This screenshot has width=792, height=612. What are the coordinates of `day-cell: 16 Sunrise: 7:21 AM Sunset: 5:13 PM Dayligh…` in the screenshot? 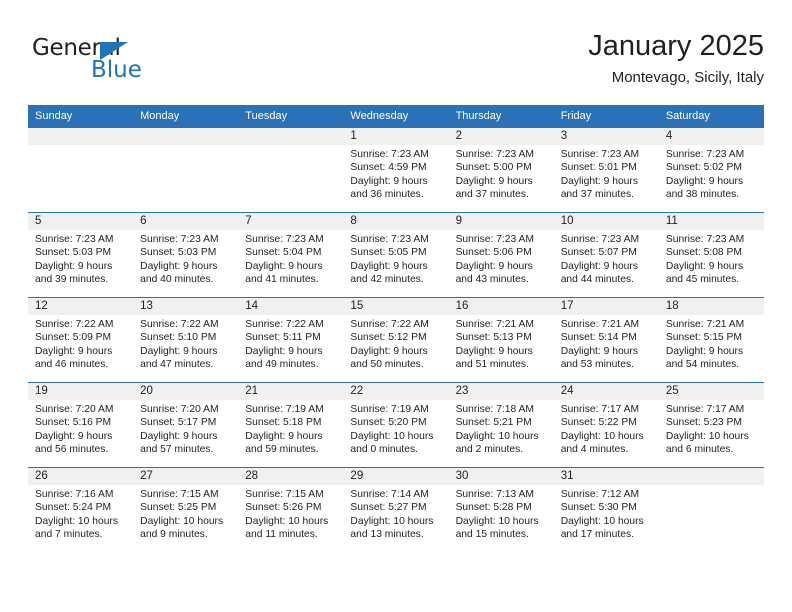 It's located at (501, 340).